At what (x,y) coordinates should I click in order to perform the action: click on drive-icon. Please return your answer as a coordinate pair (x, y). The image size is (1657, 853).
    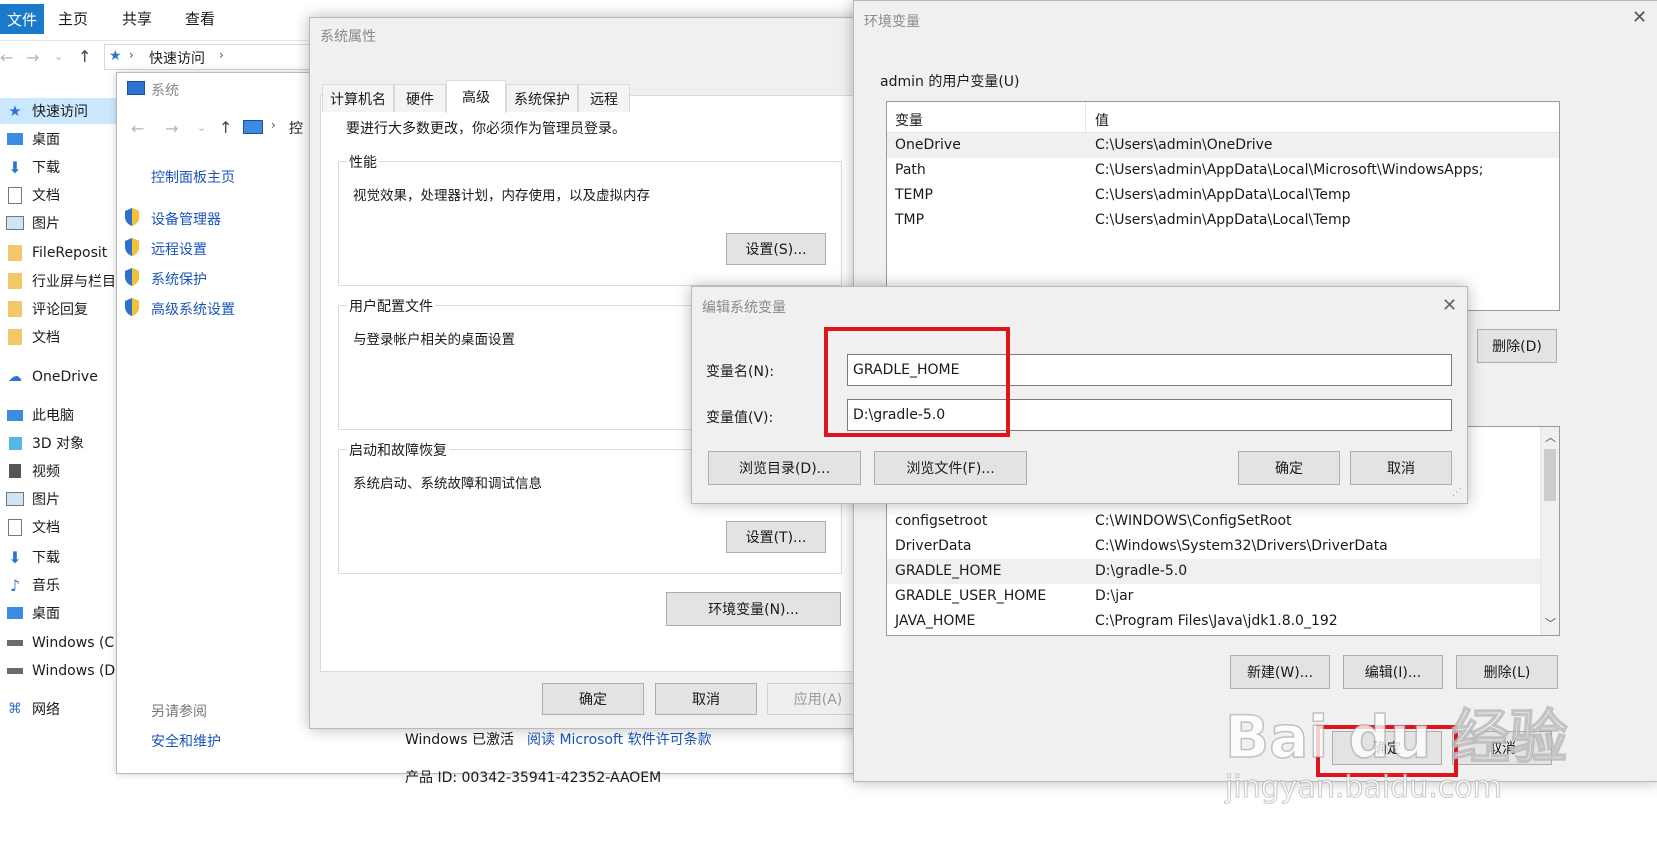
    Looking at the image, I should click on (15, 643).